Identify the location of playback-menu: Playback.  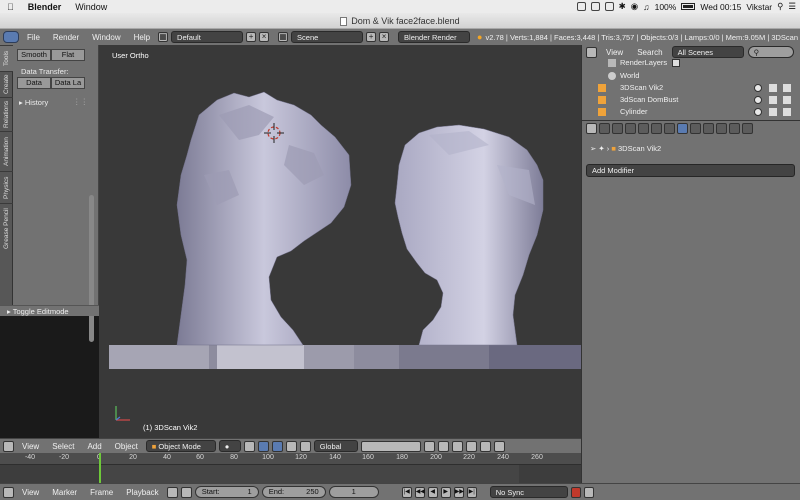
(142, 492).